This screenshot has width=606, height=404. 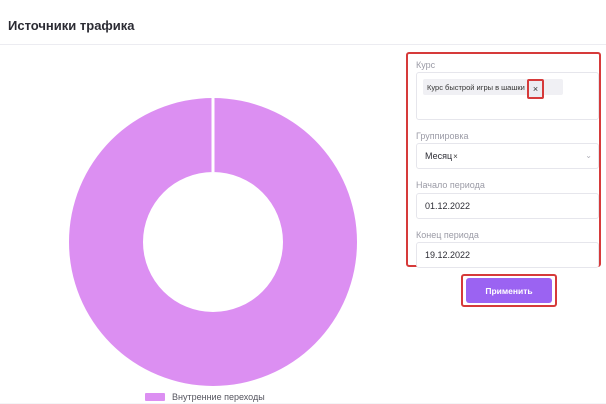 What do you see at coordinates (303, 22) in the screenshot?
I see `page-header: Источники трафика` at bounding box center [303, 22].